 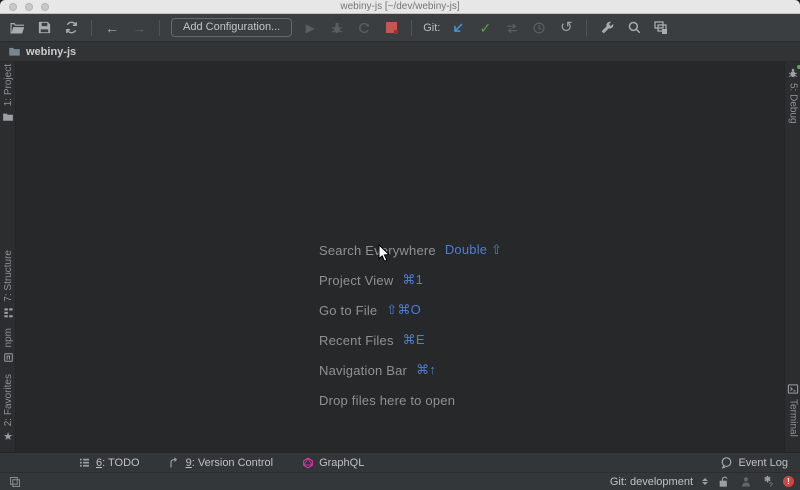 I want to click on event-log-icon, so click(x=726, y=462).